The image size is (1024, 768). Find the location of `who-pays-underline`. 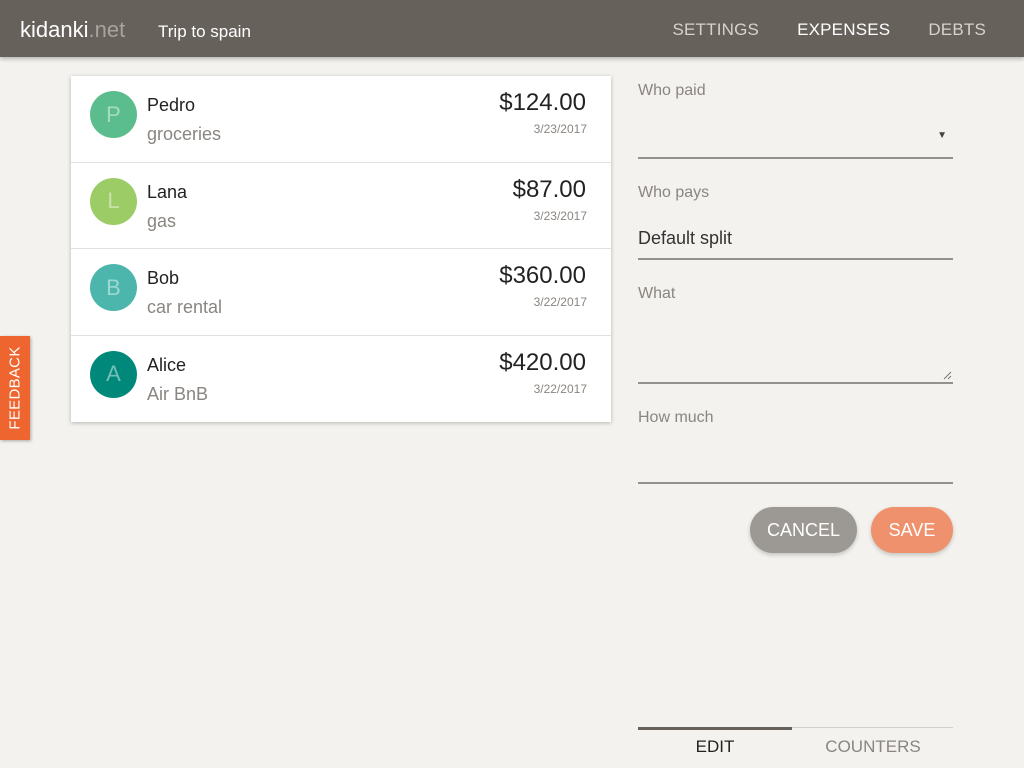

who-pays-underline is located at coordinates (795, 259).